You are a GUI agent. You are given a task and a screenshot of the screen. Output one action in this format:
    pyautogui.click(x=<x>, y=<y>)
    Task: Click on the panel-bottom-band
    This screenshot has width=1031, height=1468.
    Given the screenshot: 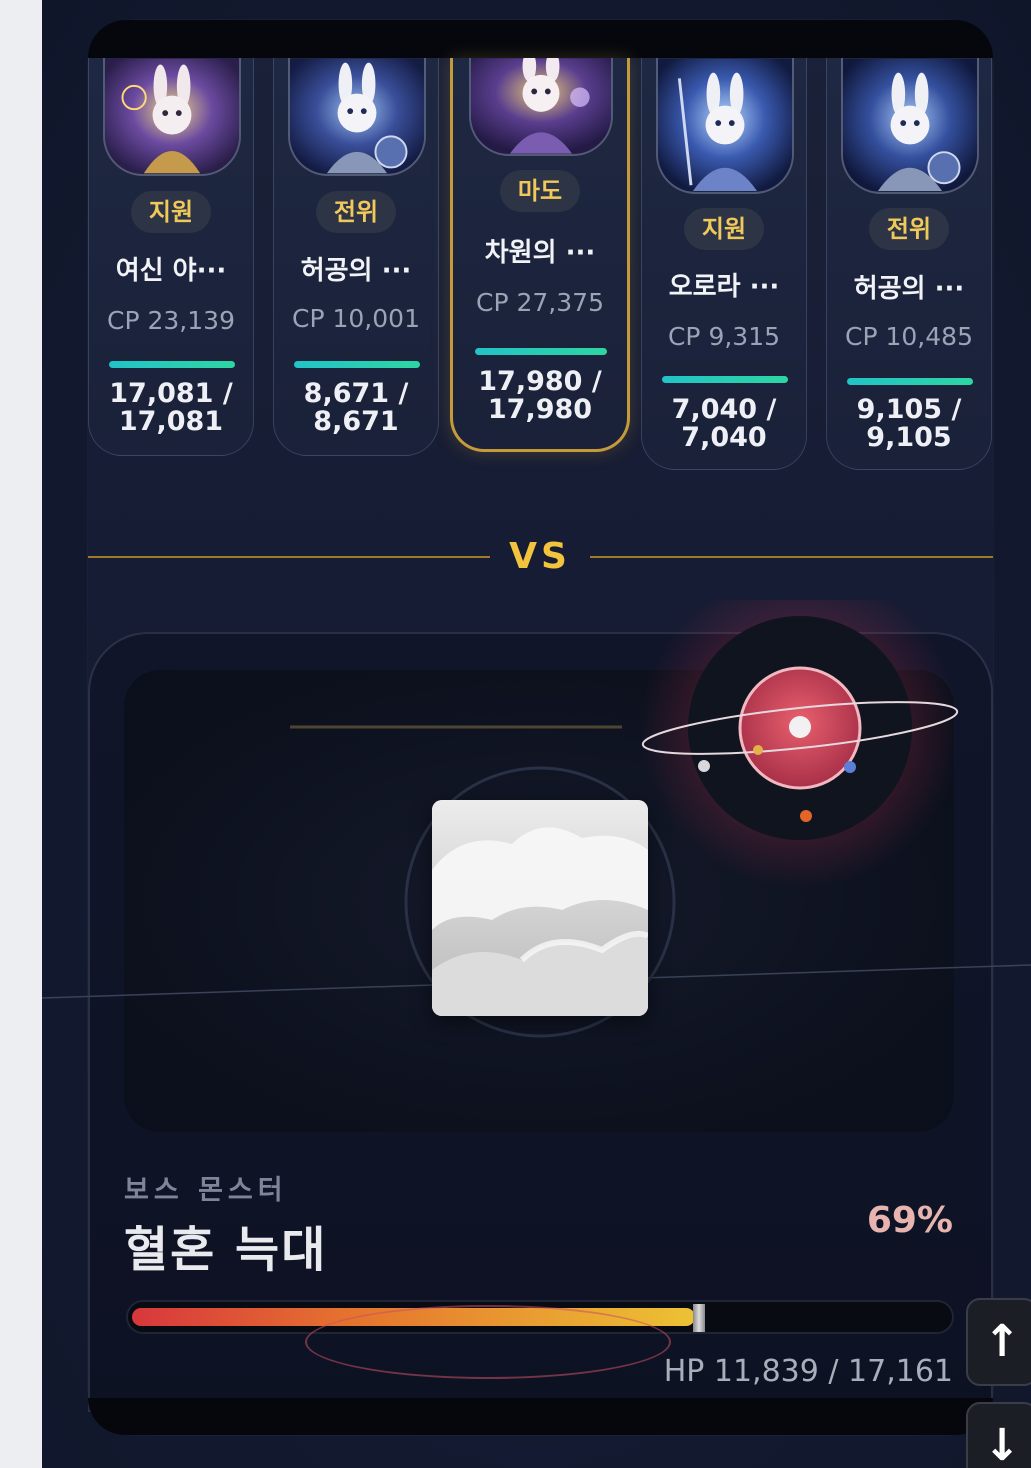 What is the action you would take?
    pyautogui.click(x=540, y=1416)
    